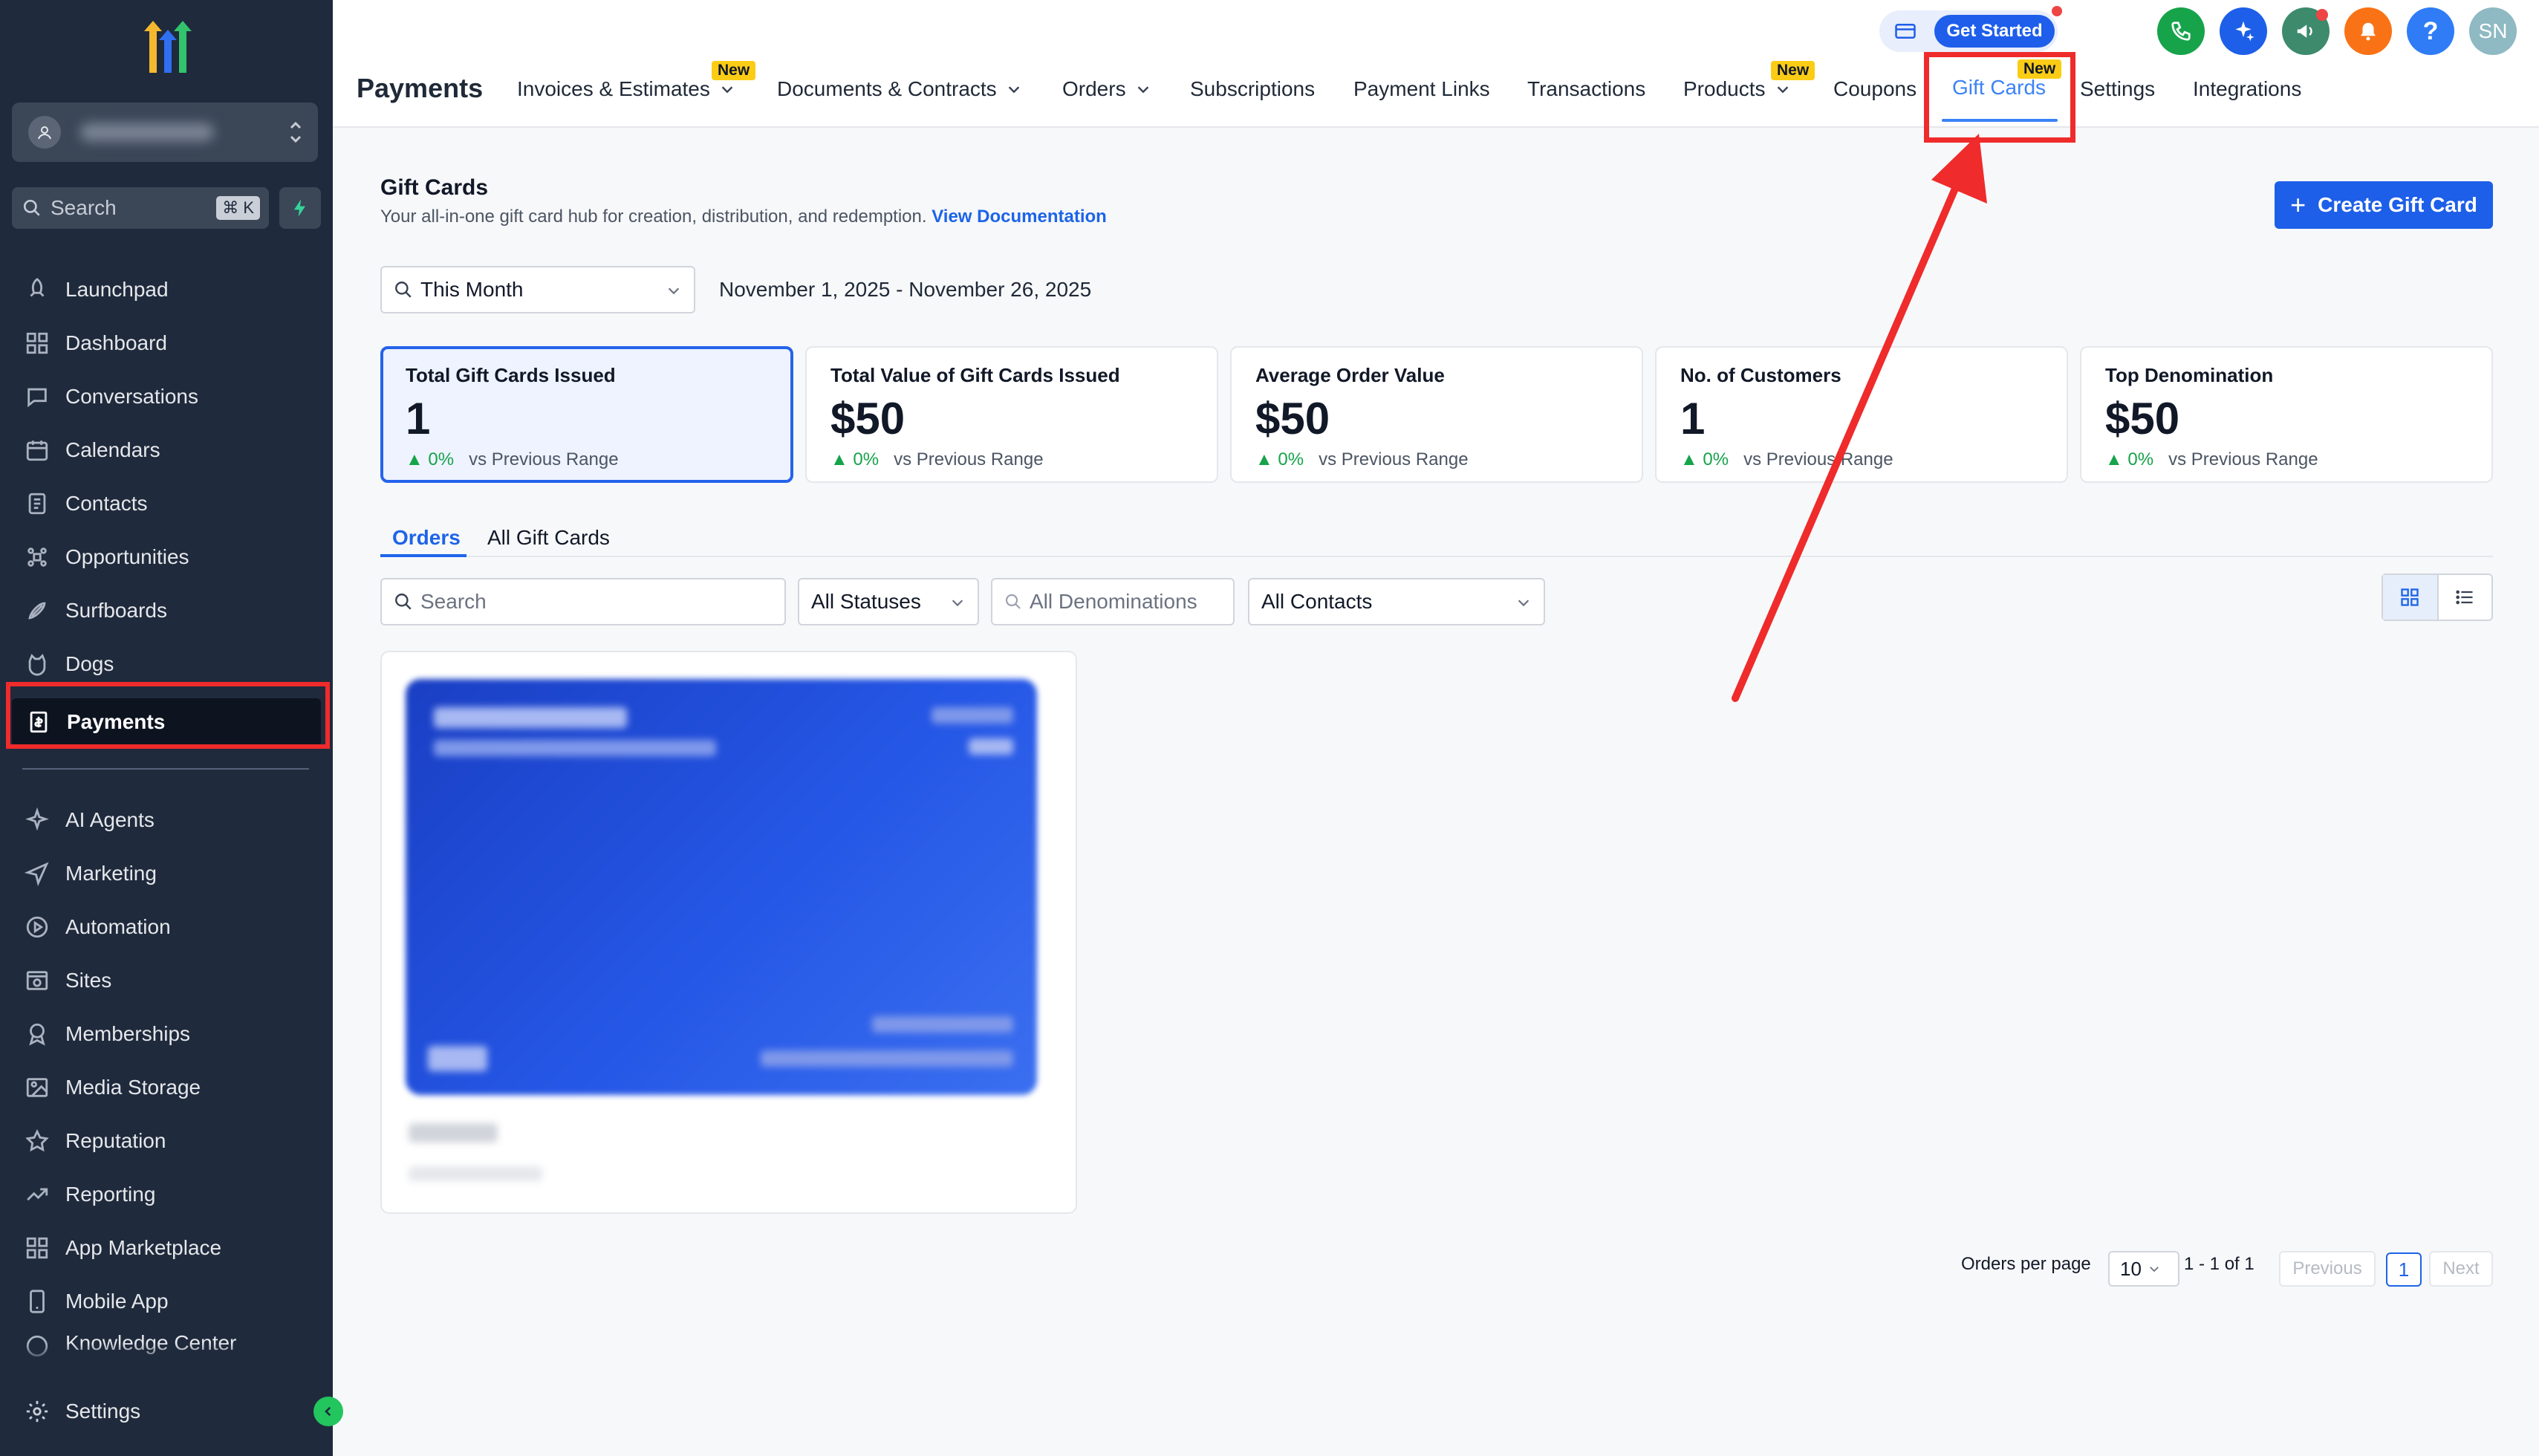 The height and width of the screenshot is (1456, 2539). Describe the element at coordinates (2404, 1270) in the screenshot. I see `page-1-button: 1` at that location.